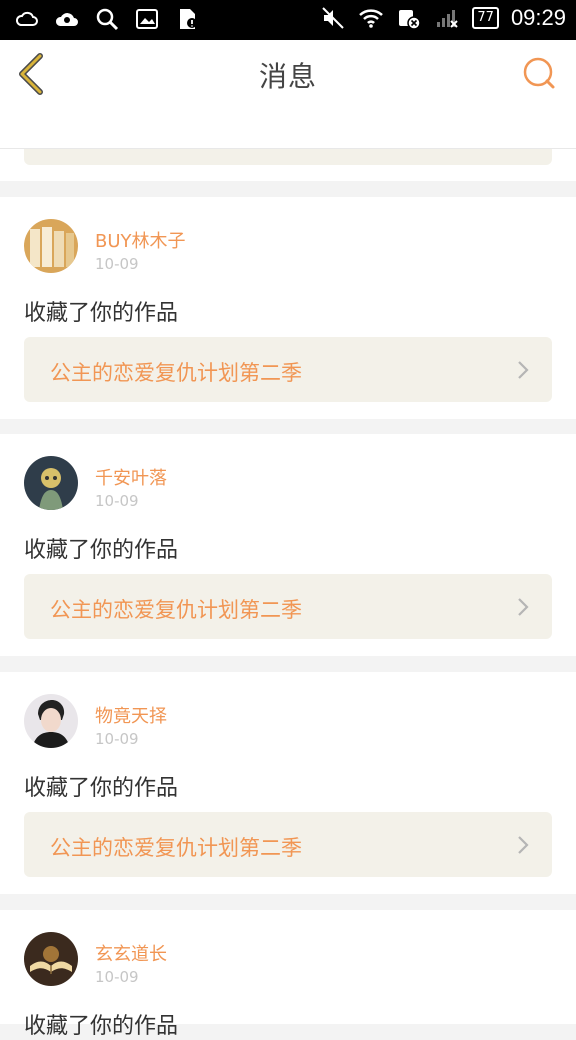 The height and width of the screenshot is (1040, 576). I want to click on username: 千安叶落, so click(131, 477).